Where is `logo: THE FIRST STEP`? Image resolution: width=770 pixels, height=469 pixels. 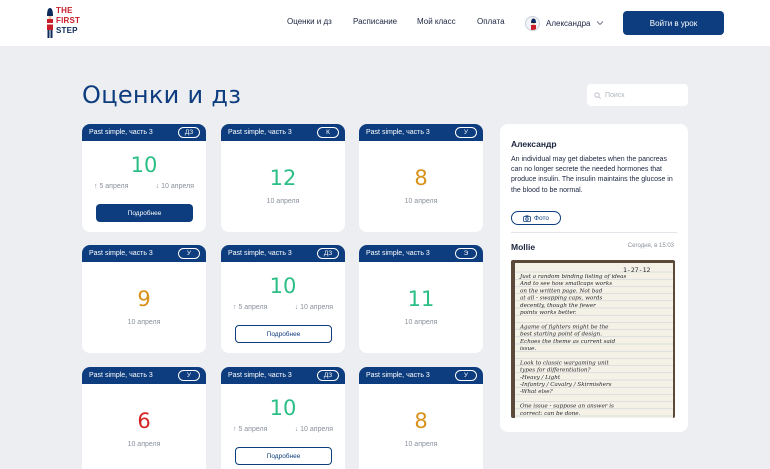 logo: THE FIRST STEP is located at coordinates (64, 23).